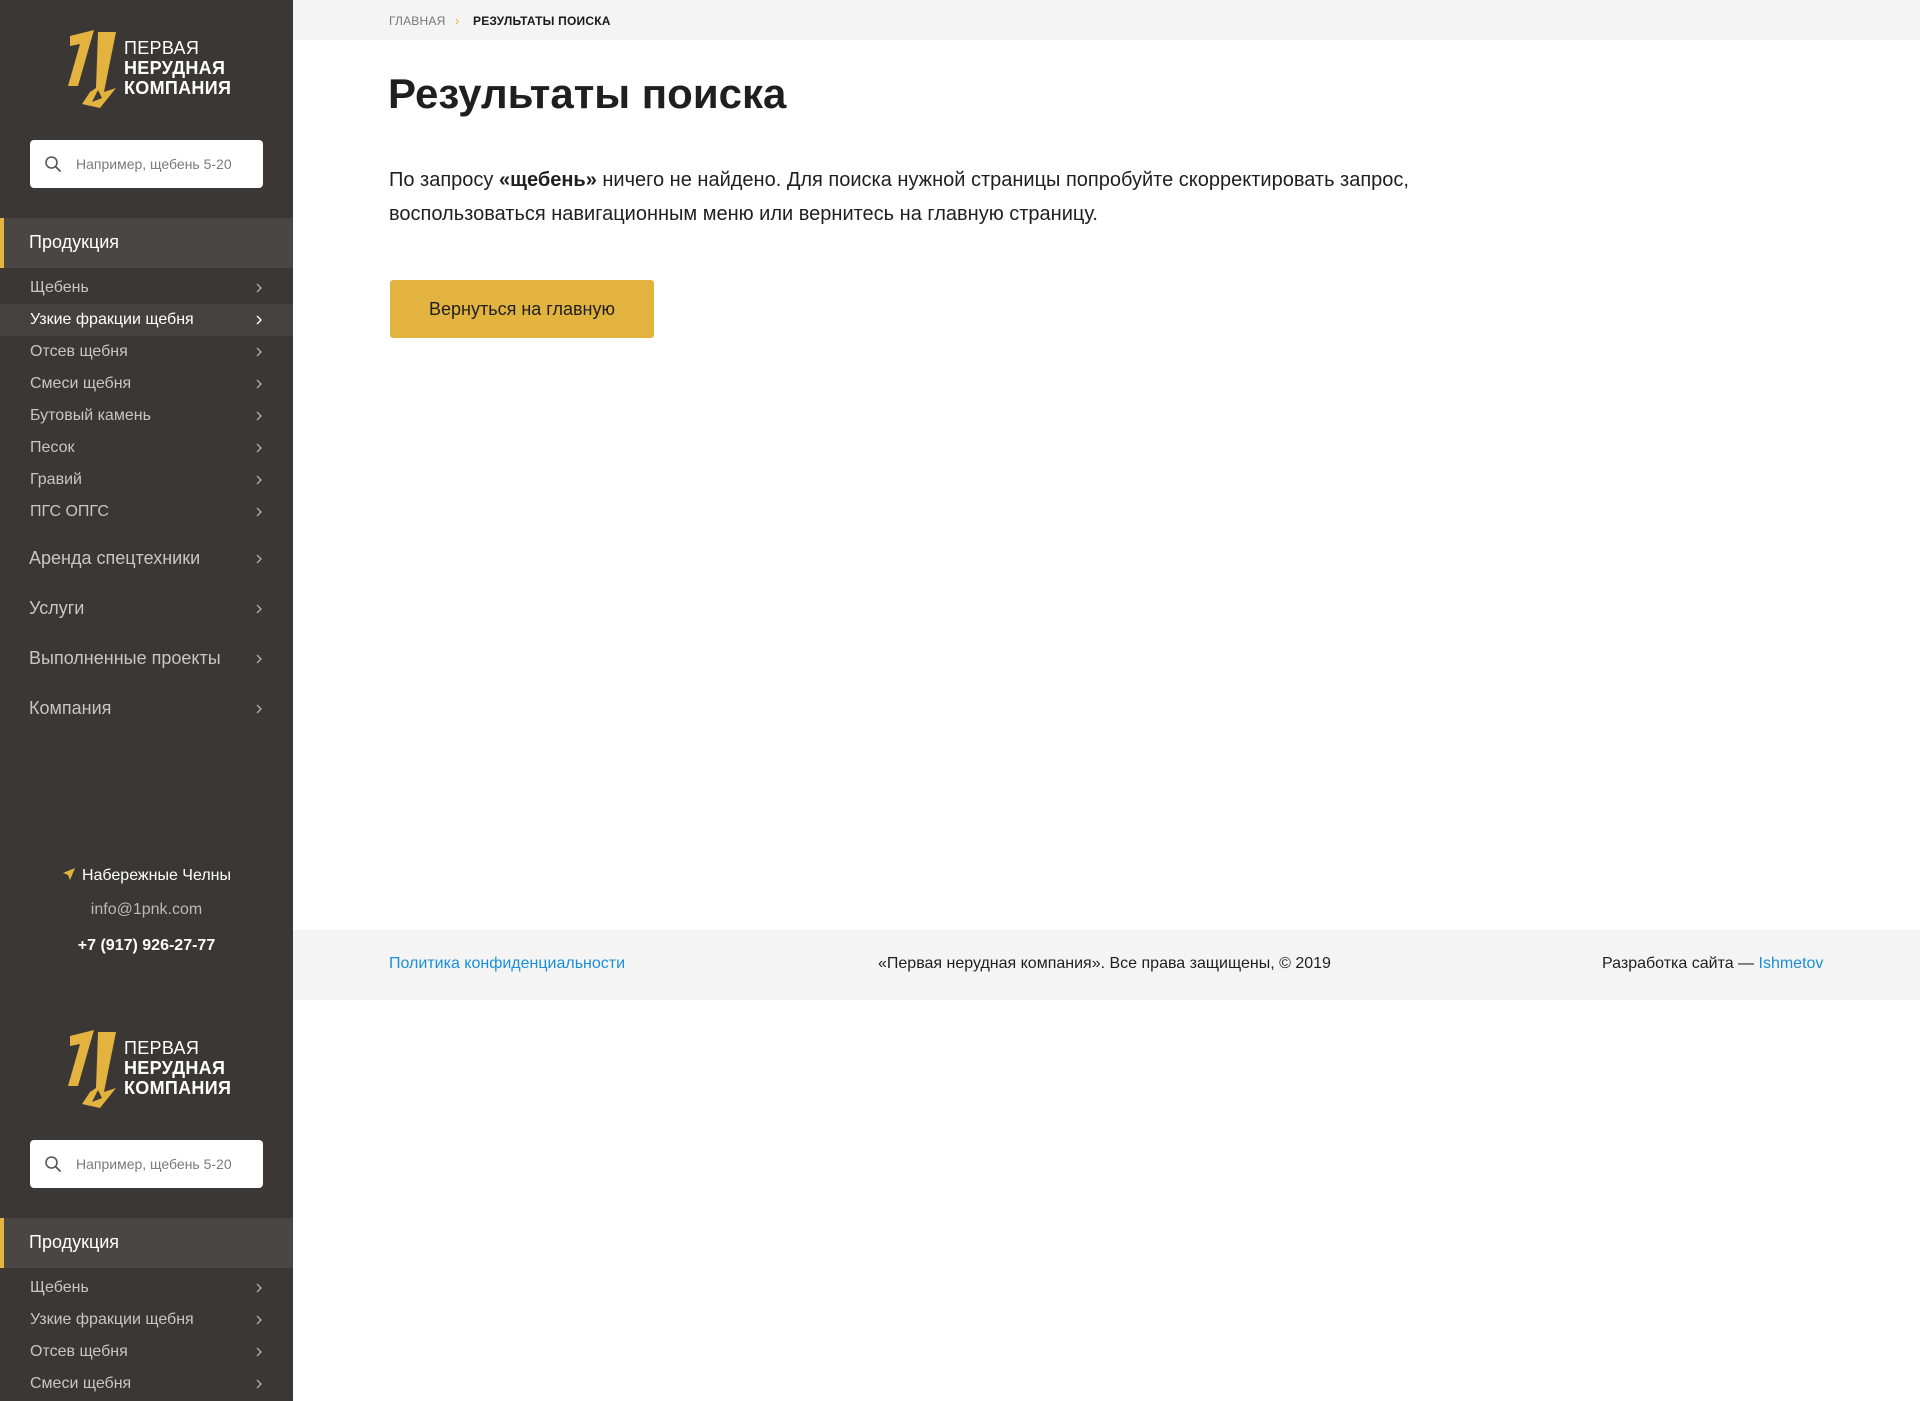  Describe the element at coordinates (1680, 963) in the screenshot. I see `developer-prefix: Разработка сайта —` at that location.